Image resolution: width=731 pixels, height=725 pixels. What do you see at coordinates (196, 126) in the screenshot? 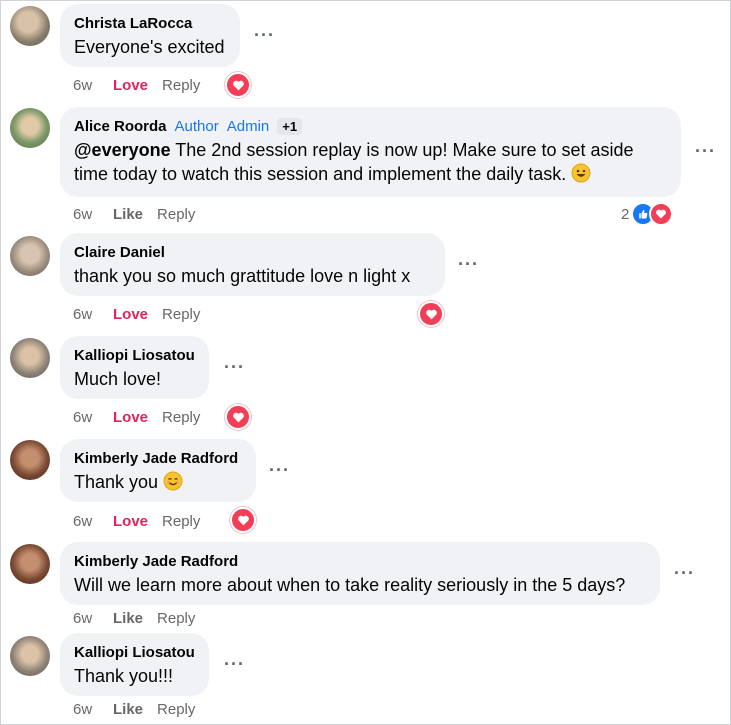
I see `author-badge: Author` at bounding box center [196, 126].